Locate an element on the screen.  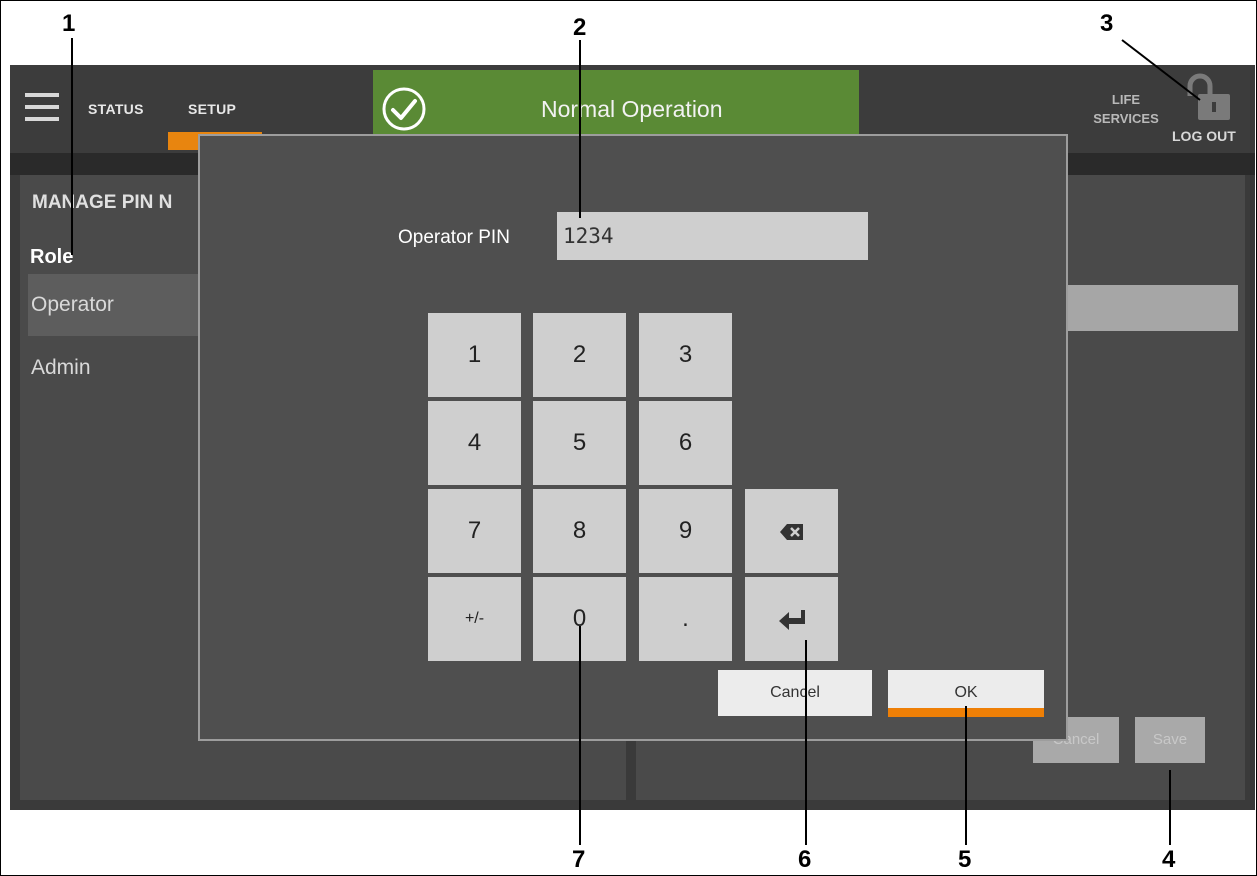
callout-6: 6 is located at coordinates (805, 859).